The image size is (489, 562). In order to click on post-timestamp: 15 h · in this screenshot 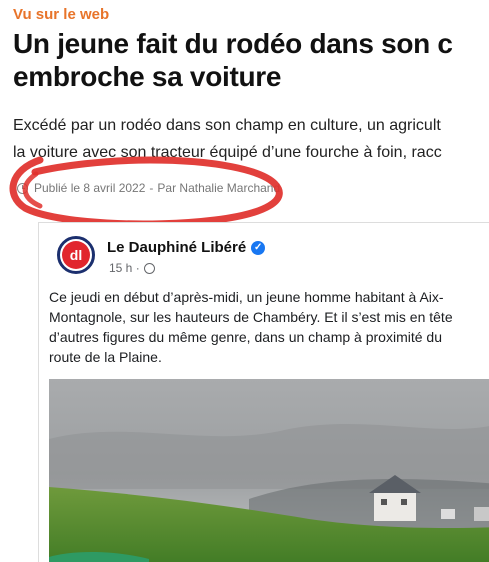, I will do `click(132, 268)`.